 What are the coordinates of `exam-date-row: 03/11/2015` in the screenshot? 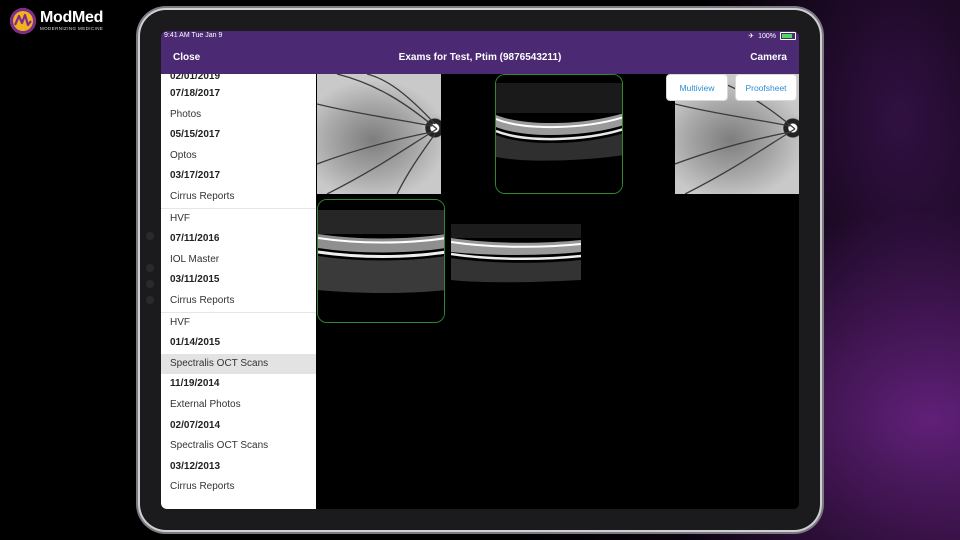 It's located at (238, 280).